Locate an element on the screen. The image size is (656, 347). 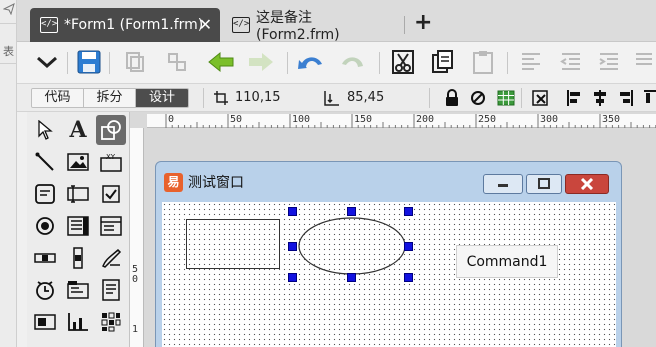
forward-icon is located at coordinates (261, 62).